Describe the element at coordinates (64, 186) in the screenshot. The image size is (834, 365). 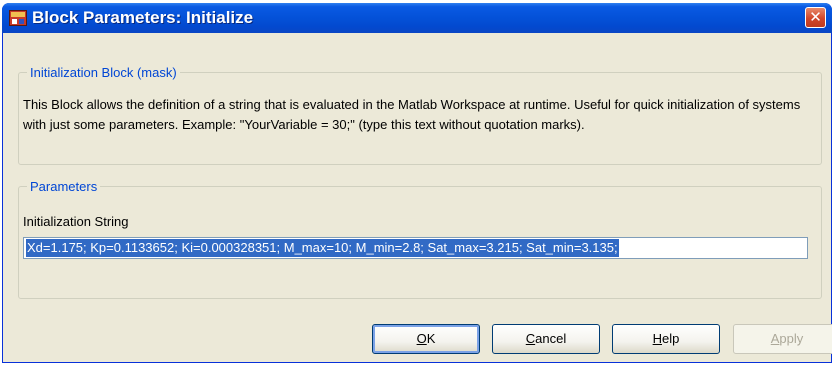
I see `parameters-group-legend: Parameters` at that location.